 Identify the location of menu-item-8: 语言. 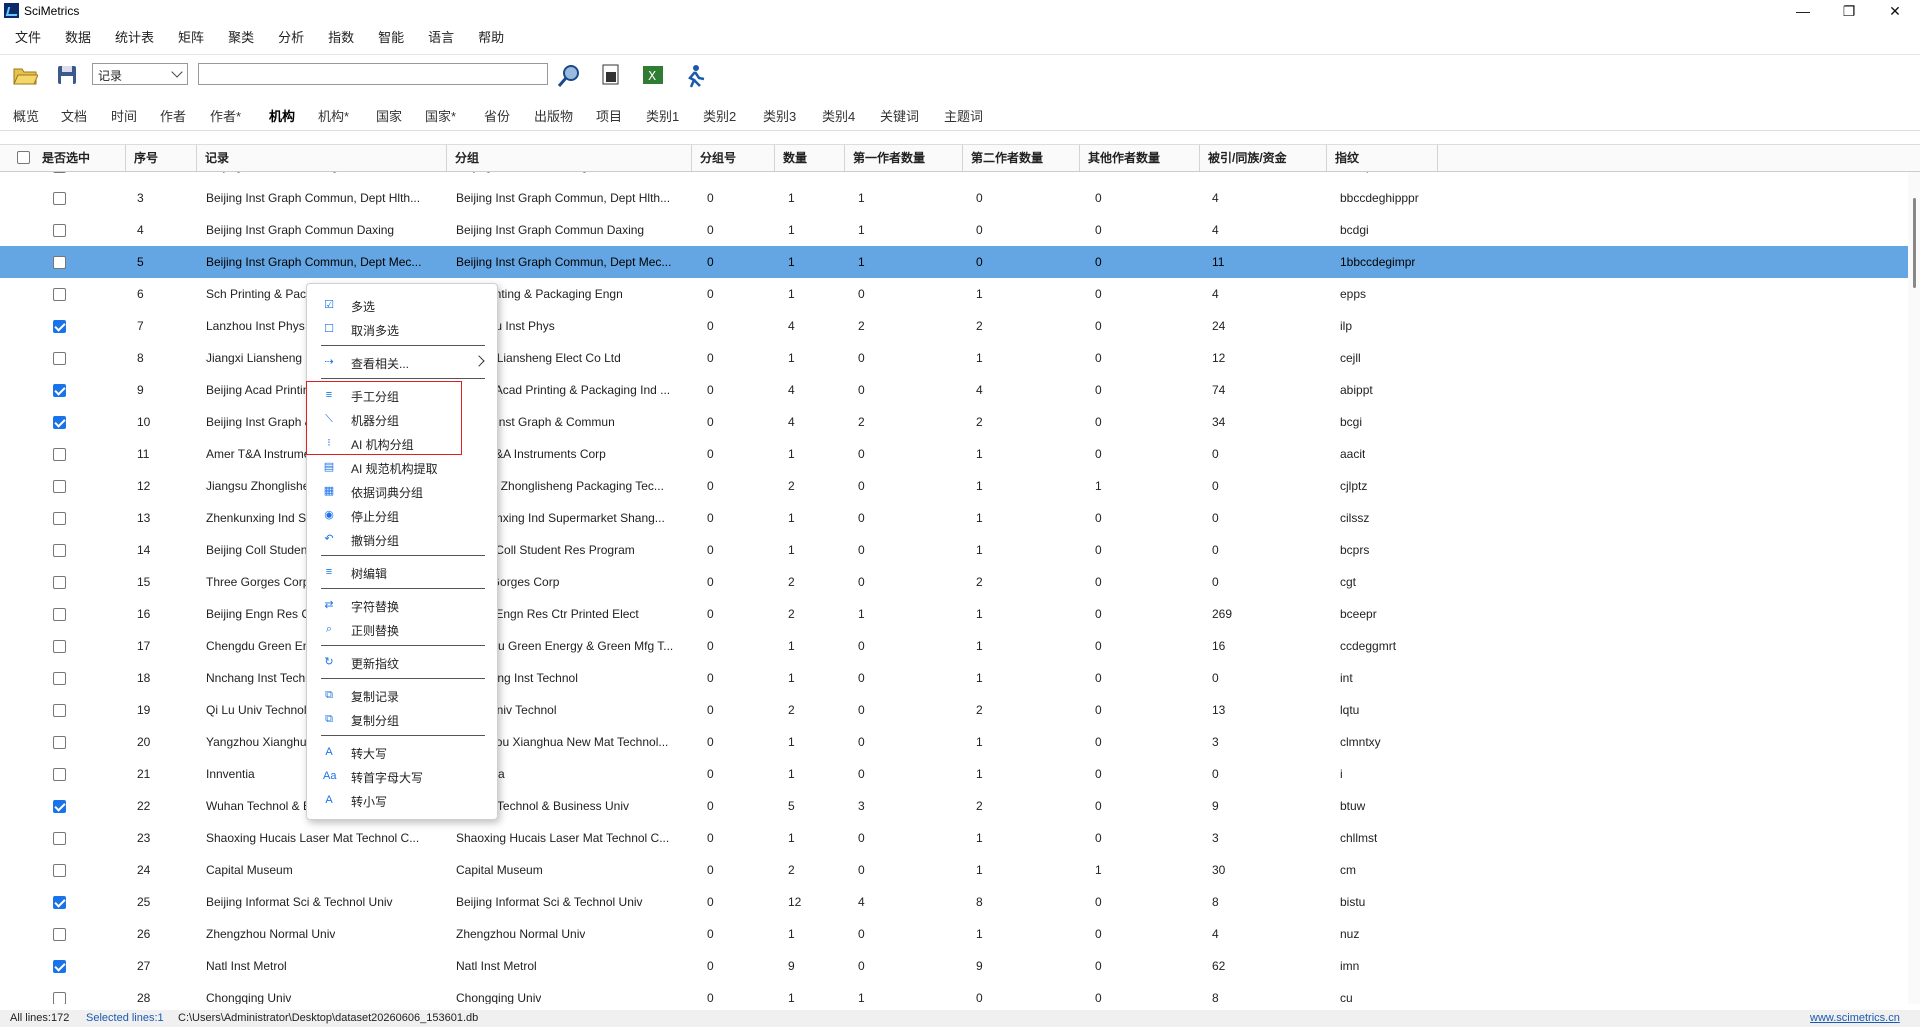
(438, 38).